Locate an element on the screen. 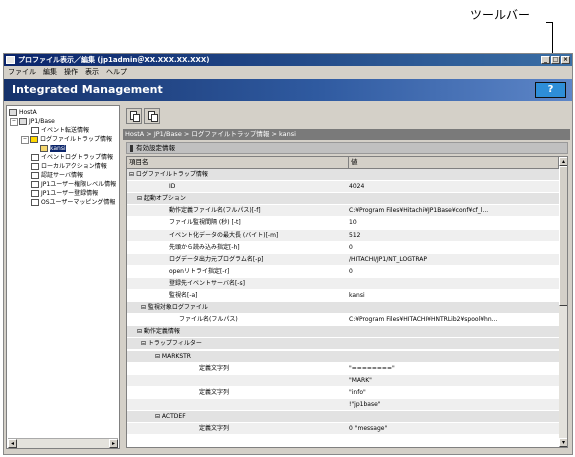  monitor-icon is located at coordinates (44, 148).